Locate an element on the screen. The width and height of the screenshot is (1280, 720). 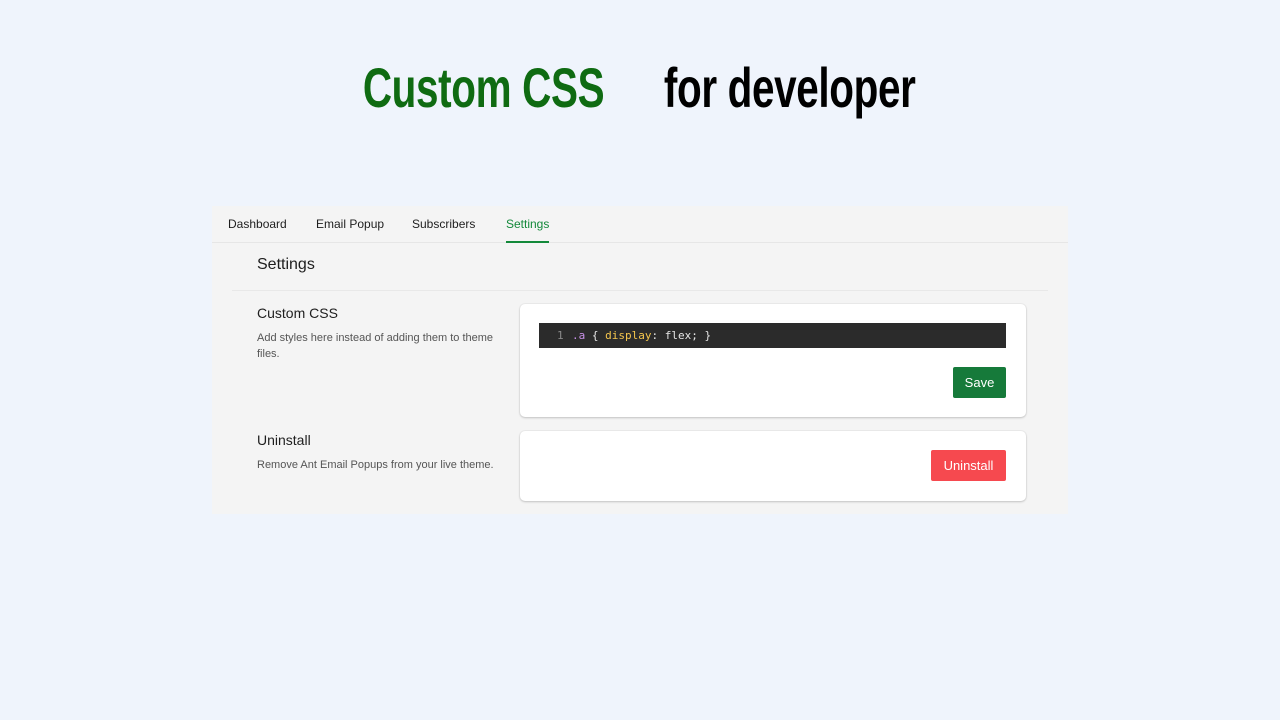
page-title: Settings is located at coordinates (286, 264).